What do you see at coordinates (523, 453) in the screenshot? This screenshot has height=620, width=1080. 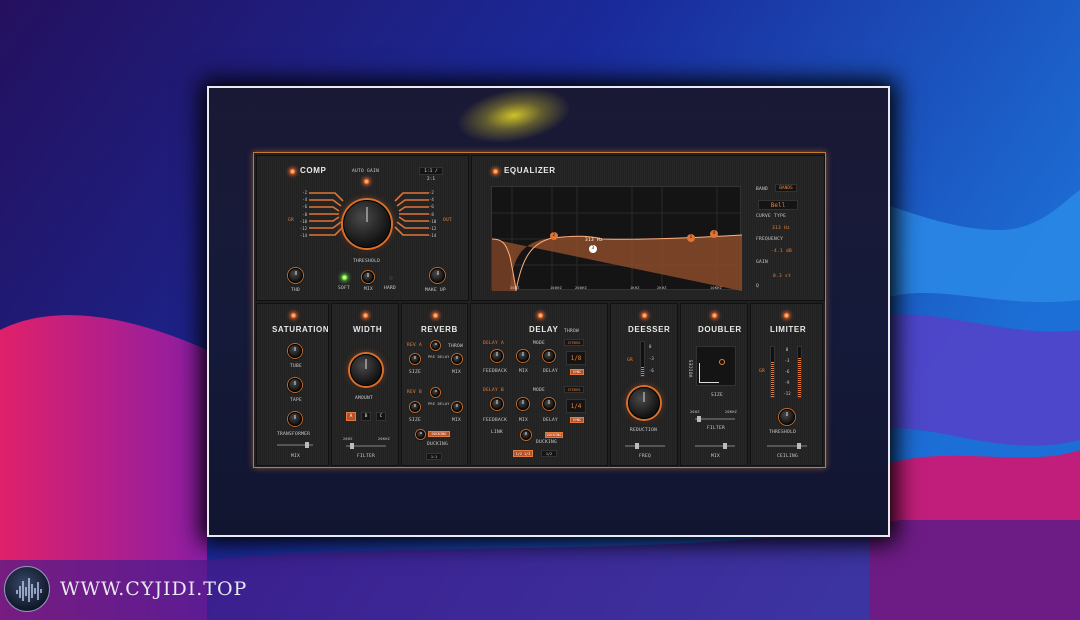 I see `delay-bottom-a-tag: 1/2 1/3` at bounding box center [523, 453].